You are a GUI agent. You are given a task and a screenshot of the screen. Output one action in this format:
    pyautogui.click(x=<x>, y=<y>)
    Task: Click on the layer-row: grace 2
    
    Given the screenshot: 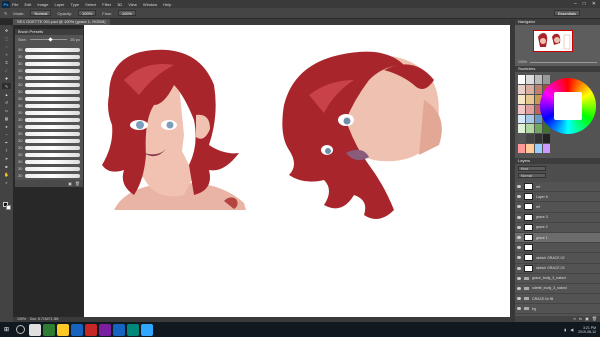 What is the action you would take?
    pyautogui.click(x=557, y=228)
    